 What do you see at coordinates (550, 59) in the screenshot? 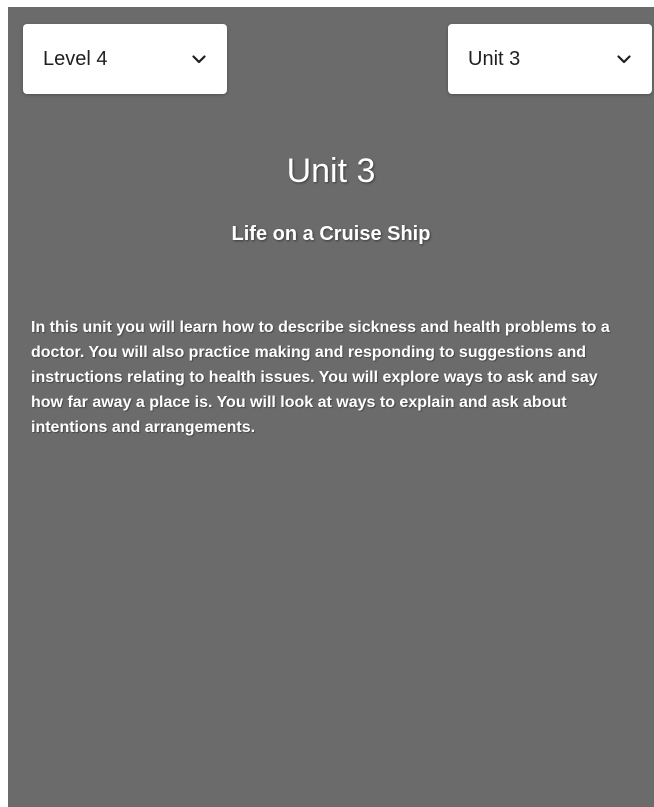
I see `unit-select: Unit 3` at bounding box center [550, 59].